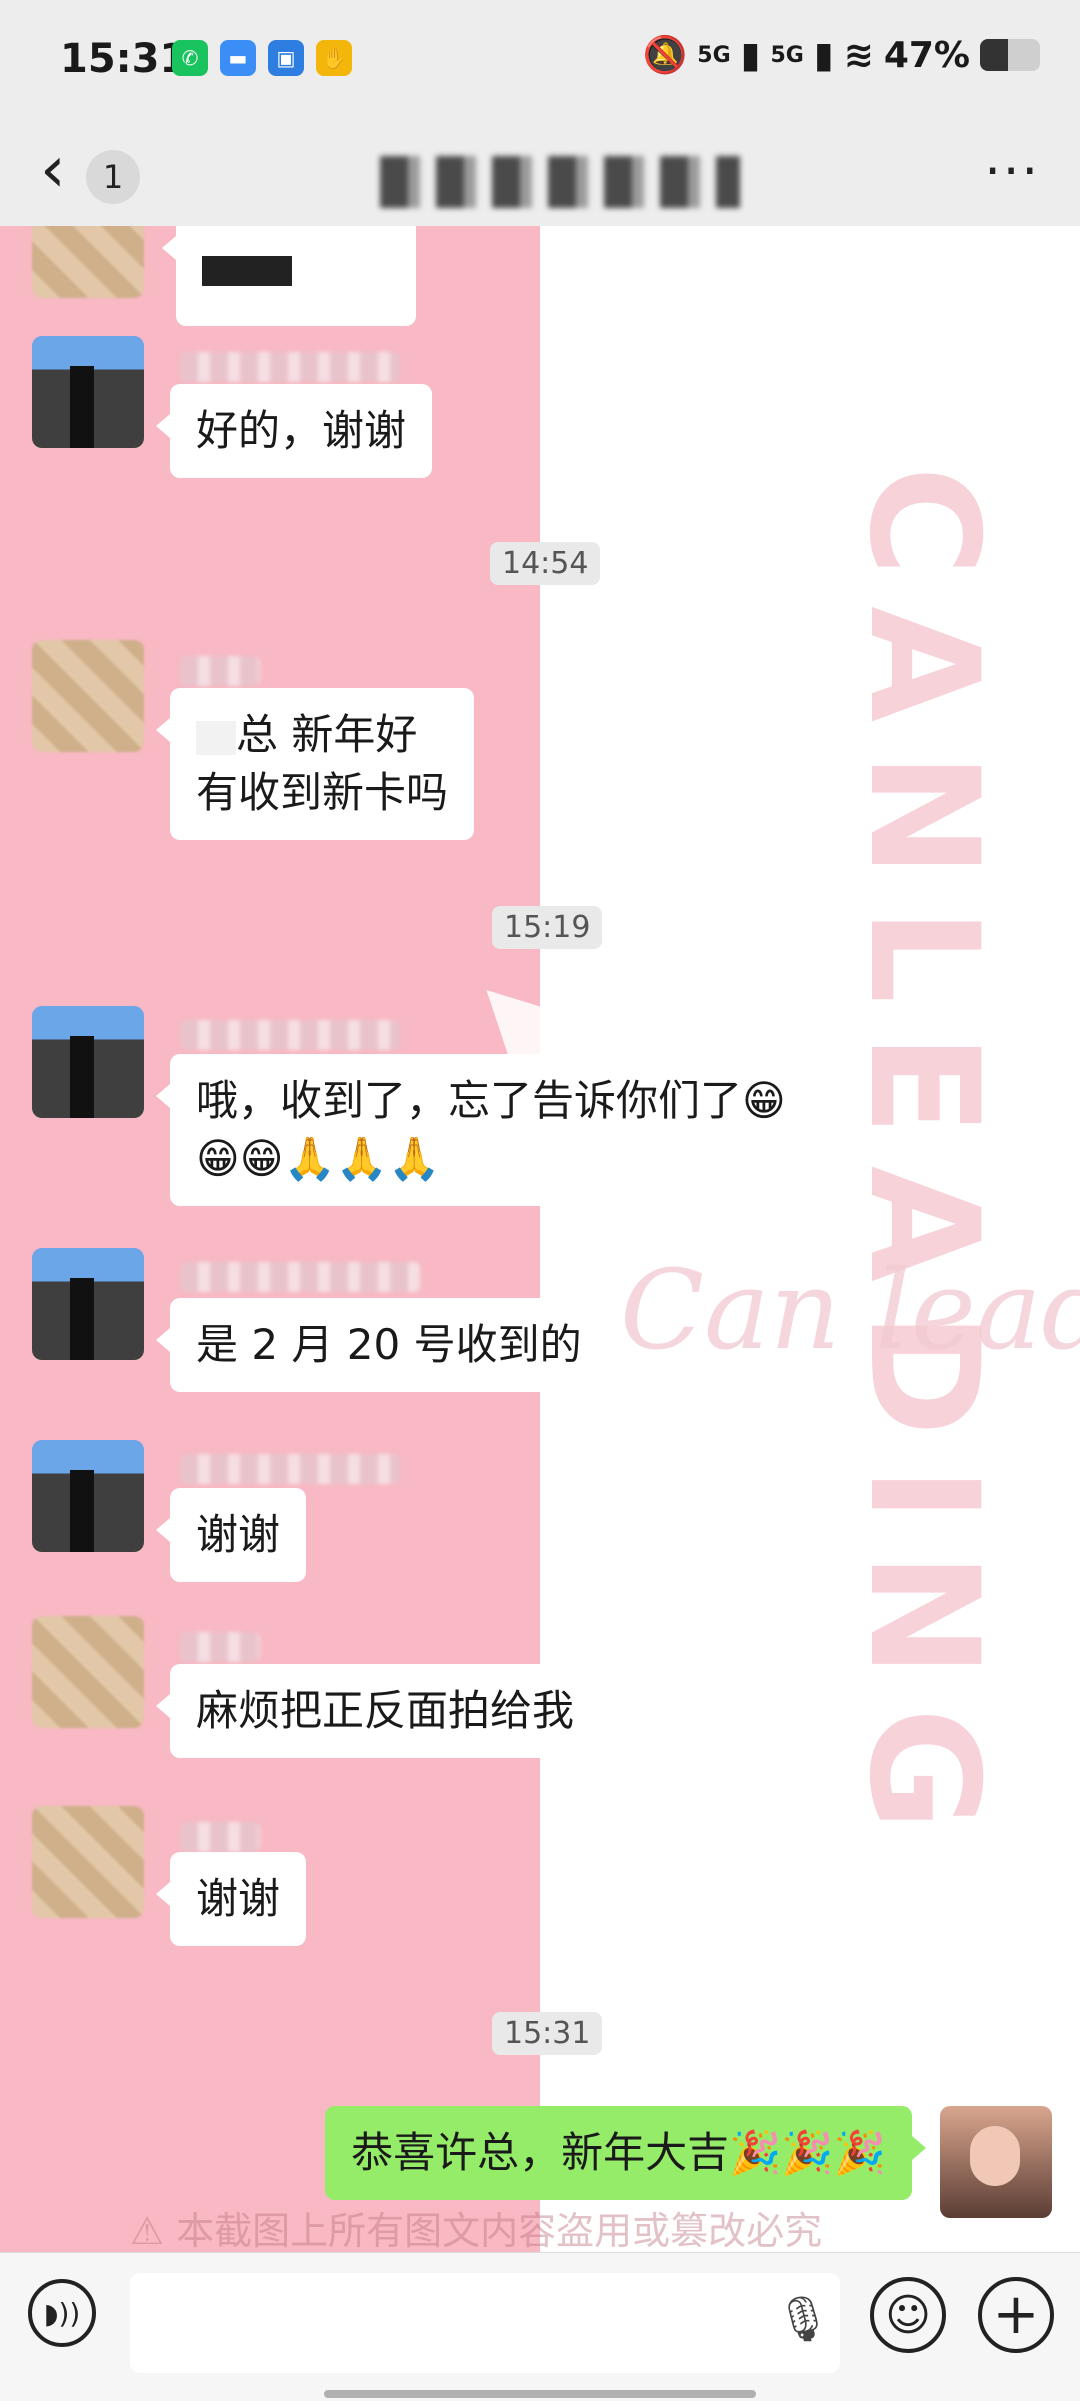 This screenshot has height=2401, width=1080. Describe the element at coordinates (301, 430) in the screenshot. I see `message-text: 好的，谢谢` at that location.